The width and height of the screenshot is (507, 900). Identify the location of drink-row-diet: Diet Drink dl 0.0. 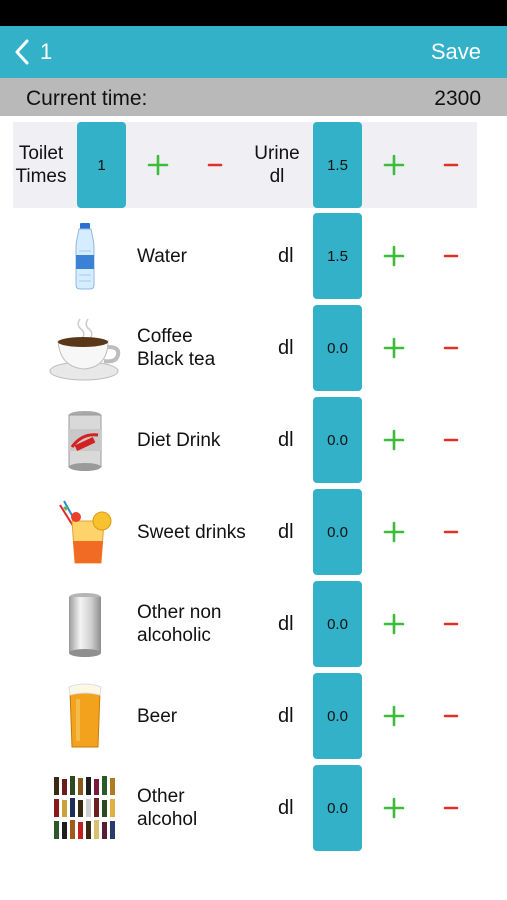
(253, 440).